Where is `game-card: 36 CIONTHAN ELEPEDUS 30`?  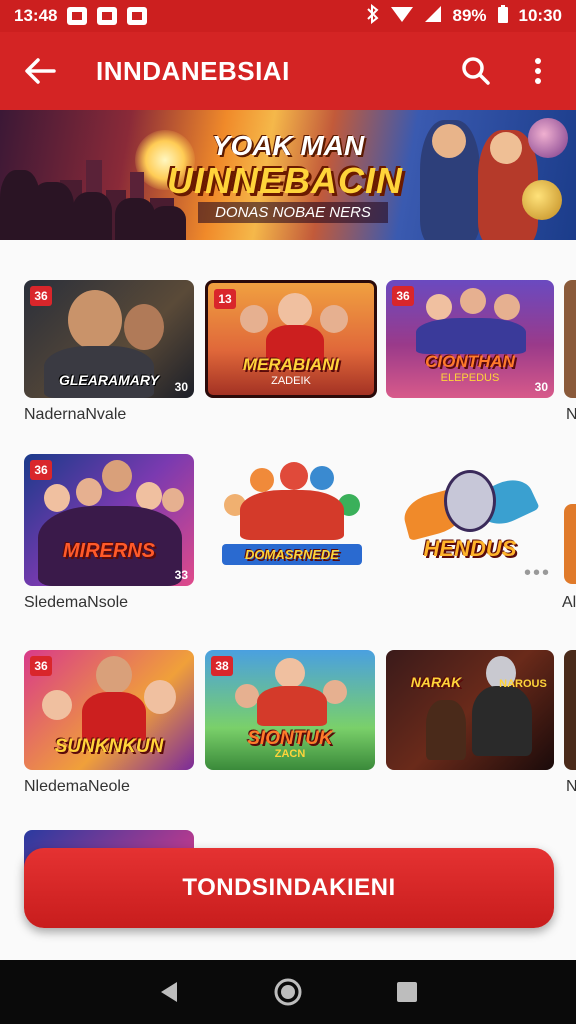 game-card: 36 CIONTHAN ELEPEDUS 30 is located at coordinates (470, 339).